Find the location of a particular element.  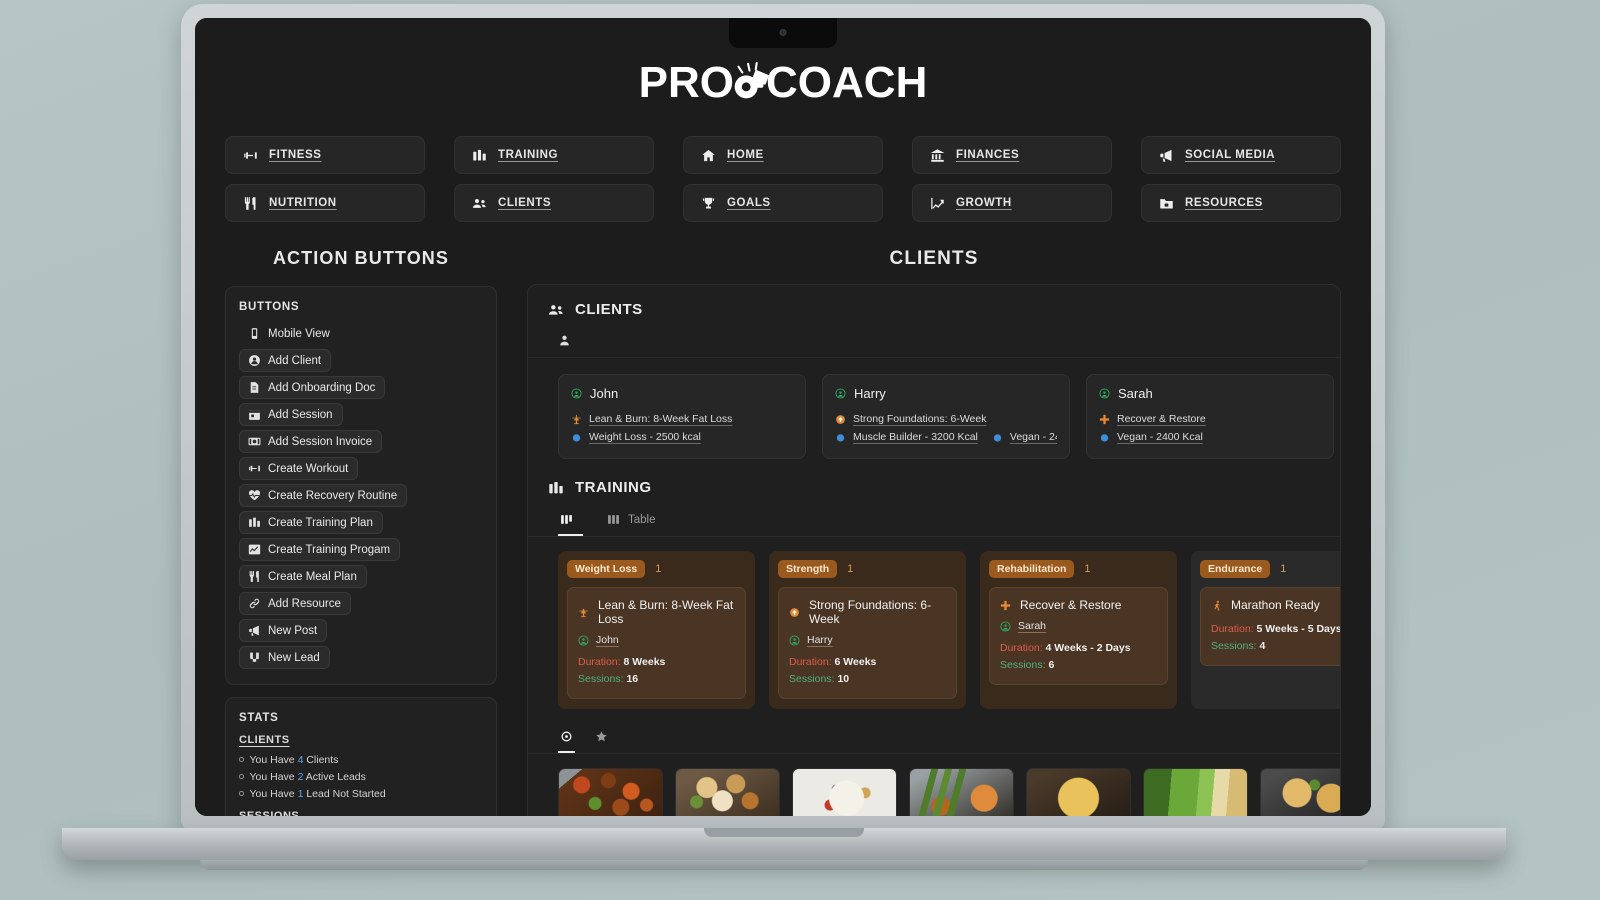

nav-item-goals: GOALS is located at coordinates (783, 203).